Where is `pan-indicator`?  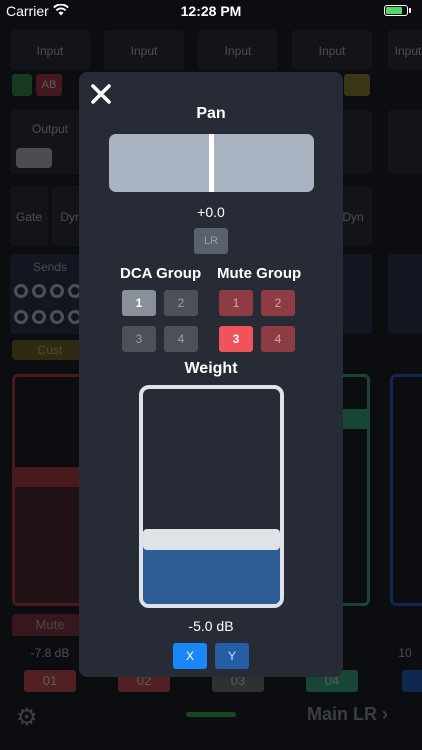 pan-indicator is located at coordinates (211, 163).